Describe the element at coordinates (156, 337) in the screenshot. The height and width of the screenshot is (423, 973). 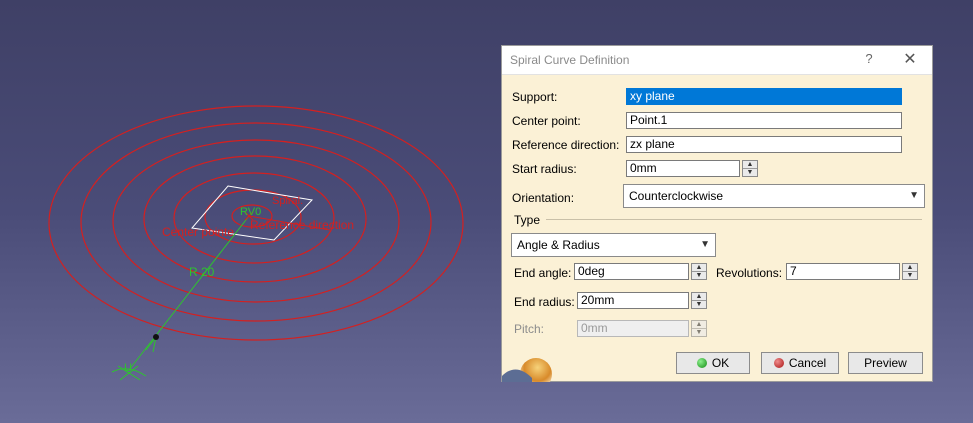
I see `end-point-marker` at that location.